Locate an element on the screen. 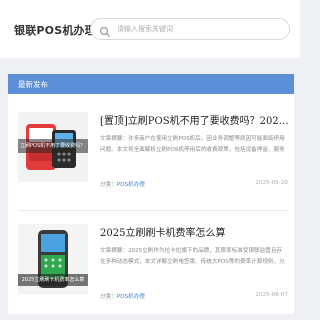 This screenshot has height=320, width=320. site-logo: 银联POS机办理 is located at coordinates (55, 30).